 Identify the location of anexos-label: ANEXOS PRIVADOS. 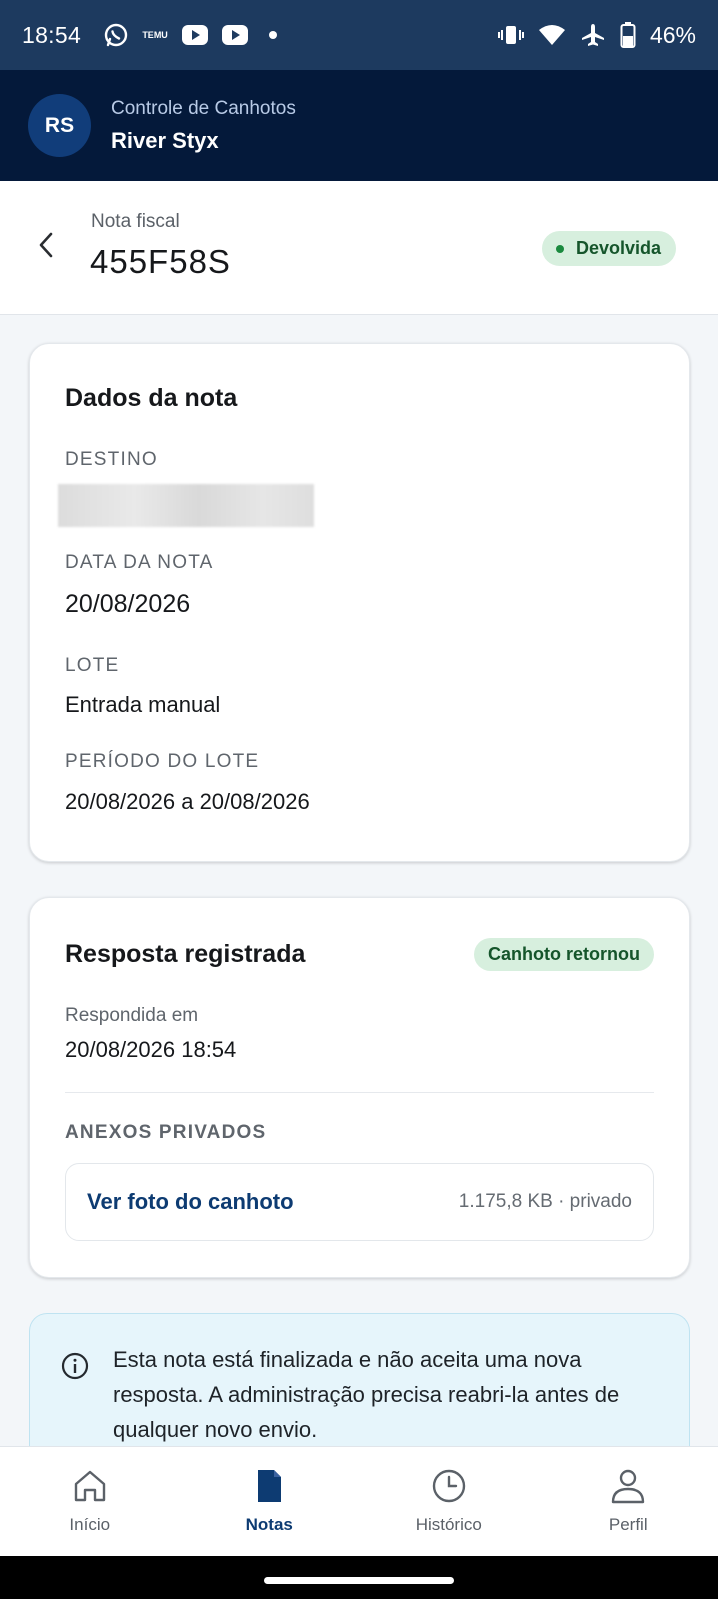
(166, 1132).